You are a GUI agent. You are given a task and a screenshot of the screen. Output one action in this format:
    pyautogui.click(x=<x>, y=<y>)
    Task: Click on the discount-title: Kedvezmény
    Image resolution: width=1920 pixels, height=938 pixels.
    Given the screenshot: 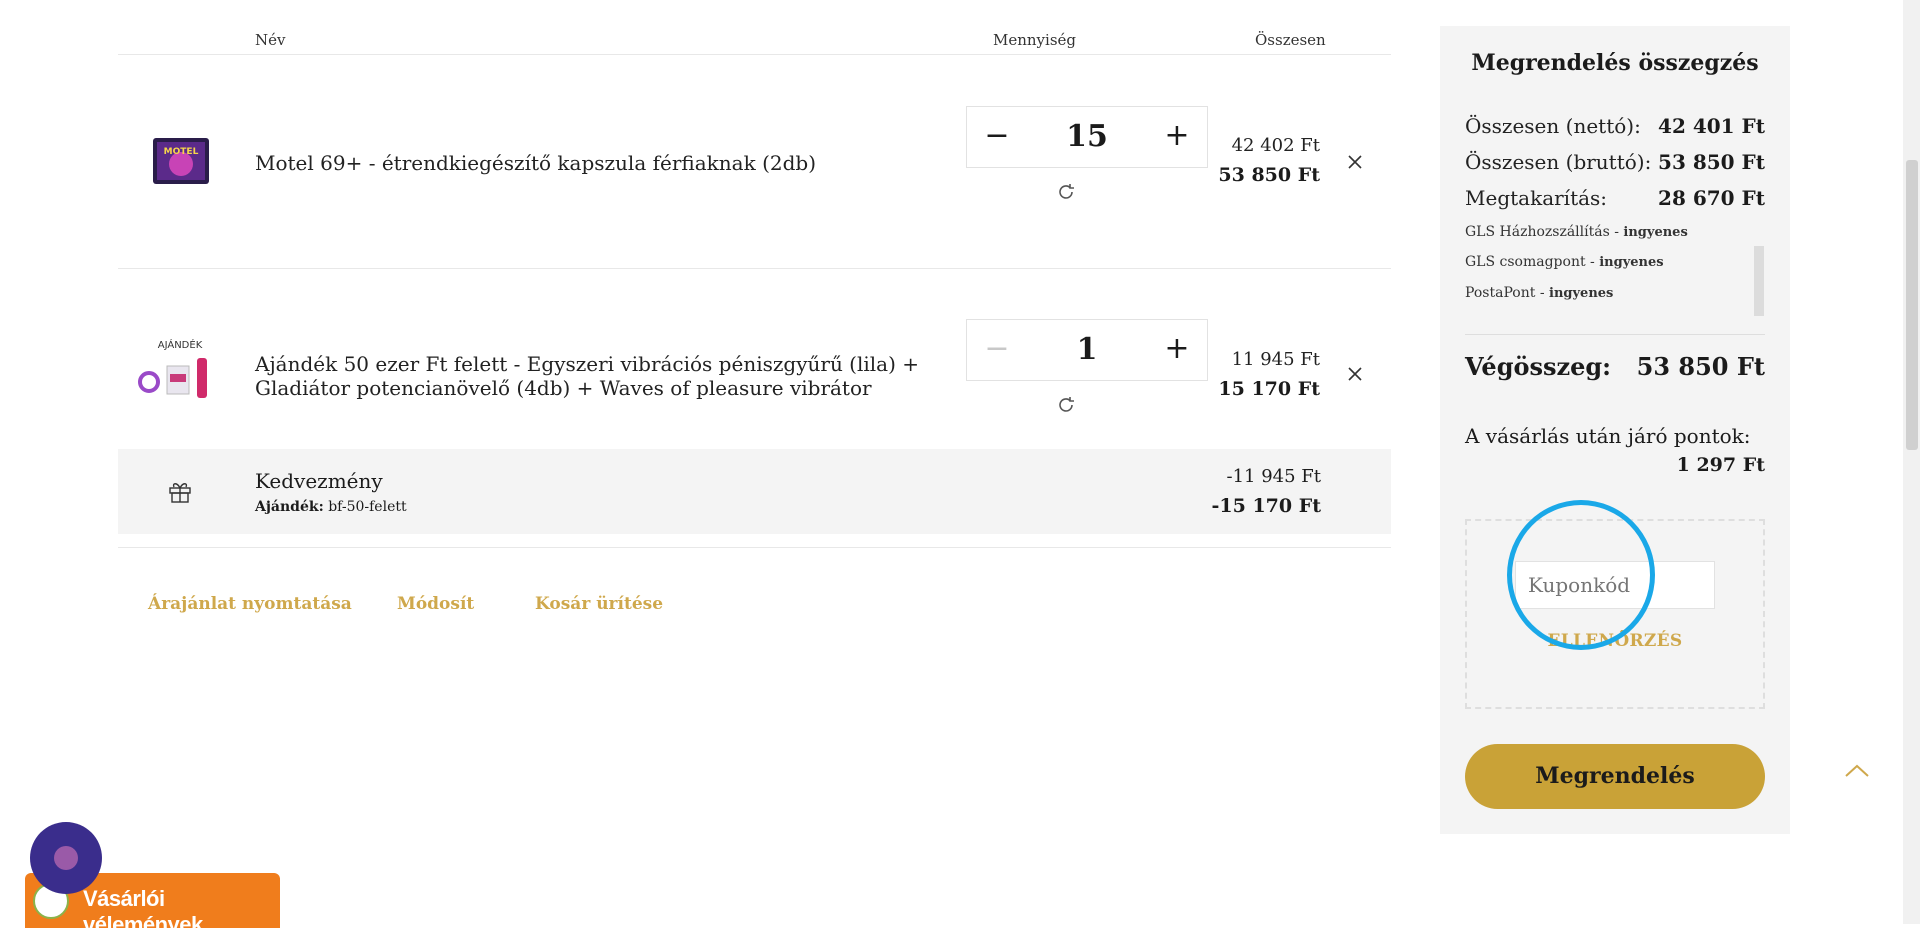 What is the action you would take?
    pyautogui.click(x=319, y=481)
    